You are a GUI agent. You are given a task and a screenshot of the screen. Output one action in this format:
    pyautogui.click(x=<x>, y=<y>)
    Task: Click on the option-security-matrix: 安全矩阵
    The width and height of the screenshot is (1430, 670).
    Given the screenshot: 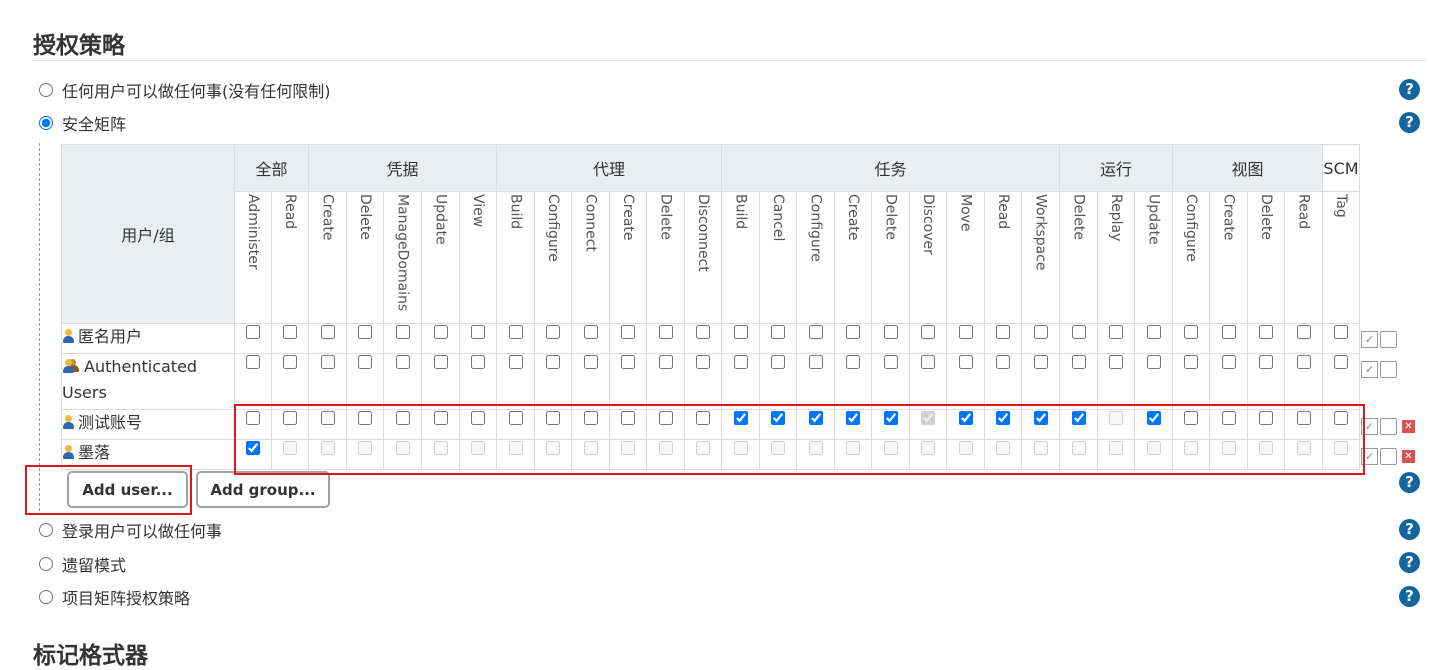 What is the action you would take?
    pyautogui.click(x=82, y=123)
    